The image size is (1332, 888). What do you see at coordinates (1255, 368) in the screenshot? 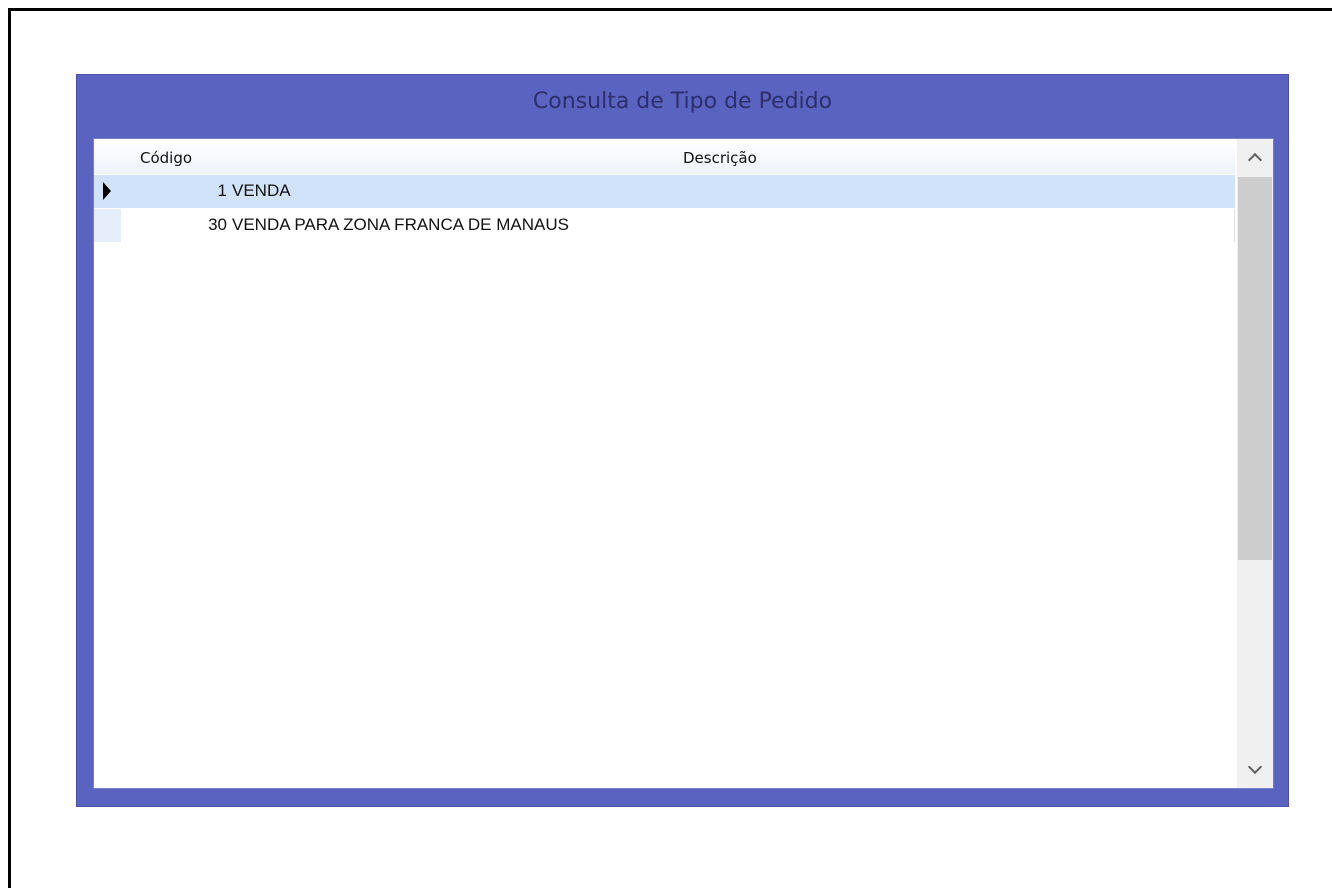
I see `scroll-thumb` at bounding box center [1255, 368].